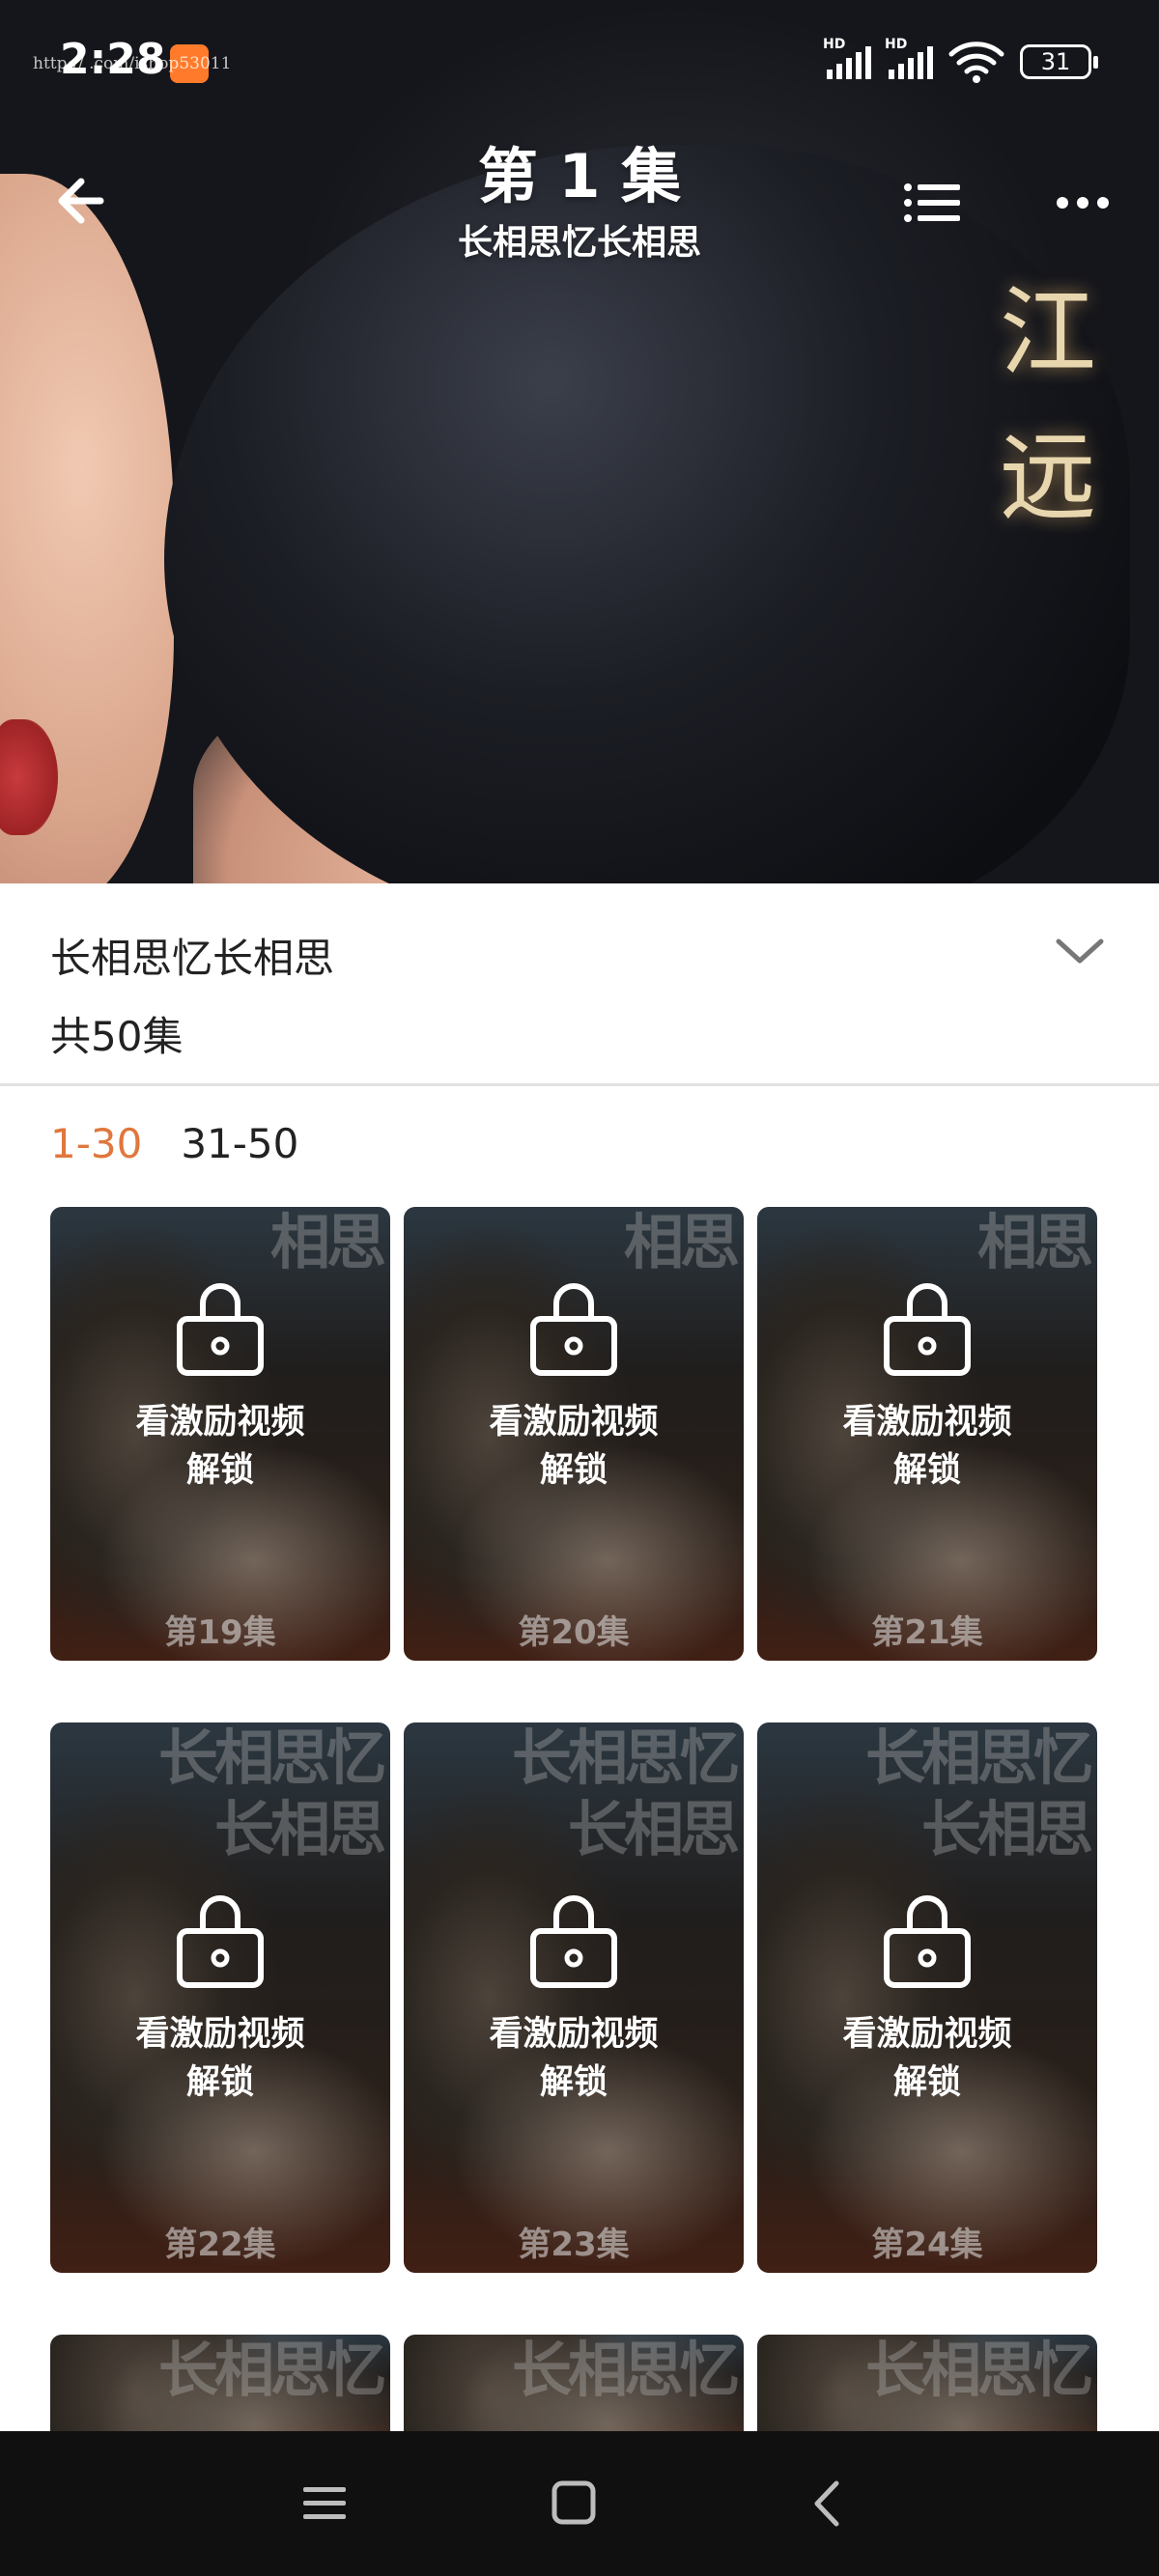 This screenshot has height=2576, width=1159. What do you see at coordinates (117, 1037) in the screenshot?
I see `episode-count: 共50集` at bounding box center [117, 1037].